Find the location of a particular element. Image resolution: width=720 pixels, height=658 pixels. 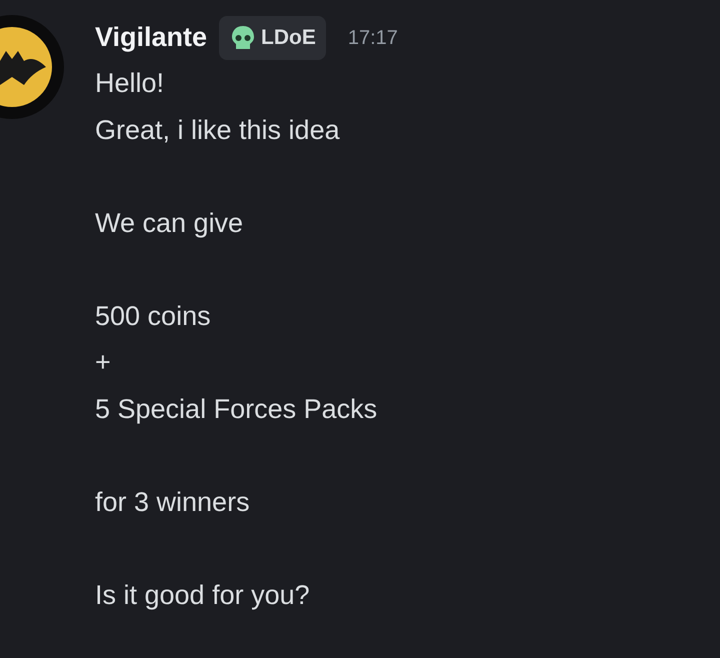

message-line: + is located at coordinates (103, 362).